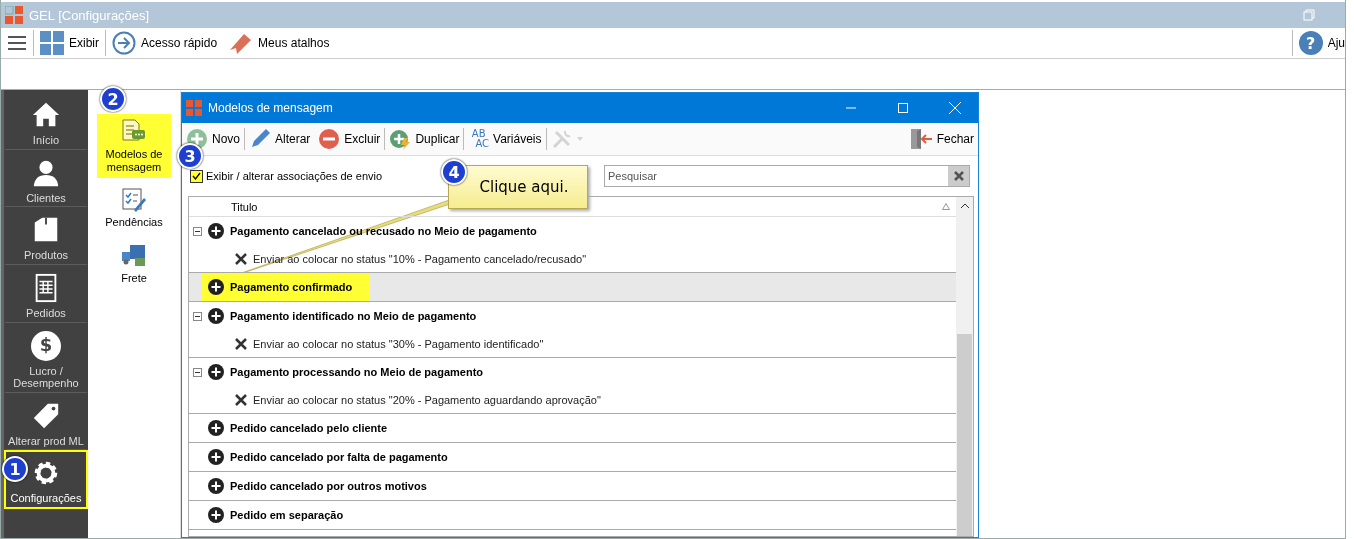 The image size is (1354, 539). What do you see at coordinates (572, 287) in the screenshot?
I see `tree-row: Pagamento confirmado` at bounding box center [572, 287].